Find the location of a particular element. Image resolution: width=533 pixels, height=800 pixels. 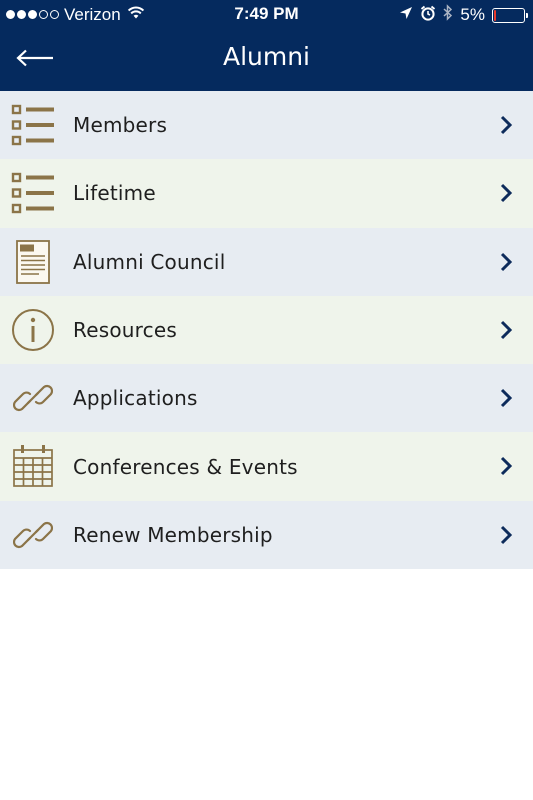

menu-item-members: Members is located at coordinates (266, 125).